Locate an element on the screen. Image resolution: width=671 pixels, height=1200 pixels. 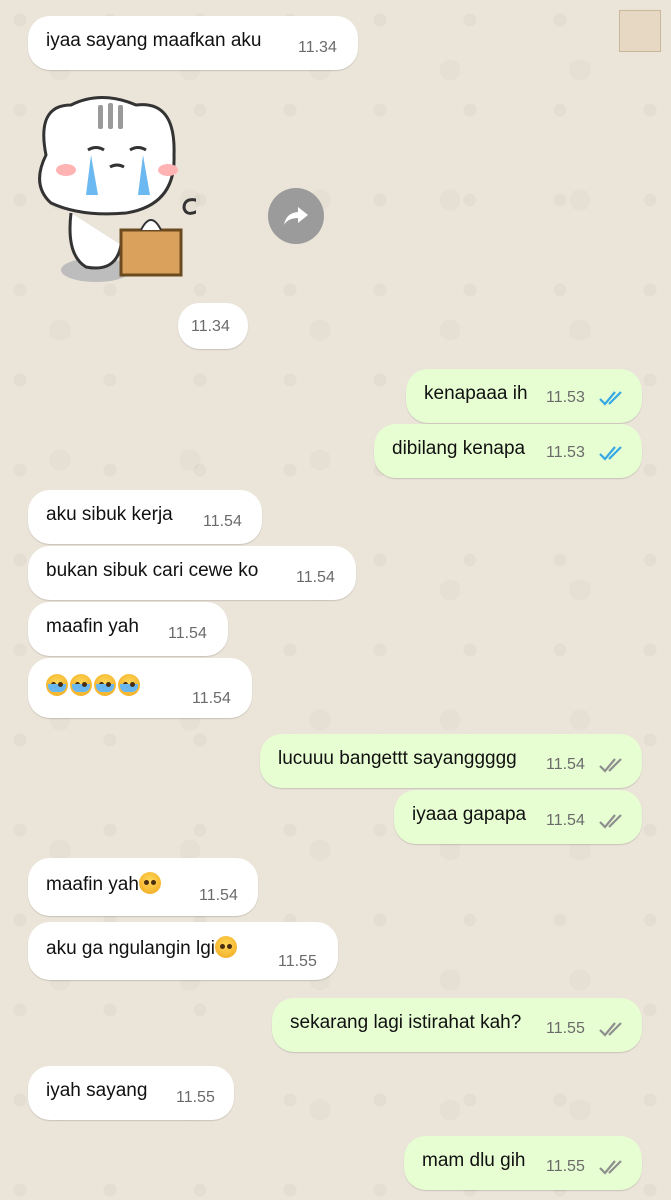
incoming-message: iyaa sayang maafkan aku 11.34 is located at coordinates (193, 43).